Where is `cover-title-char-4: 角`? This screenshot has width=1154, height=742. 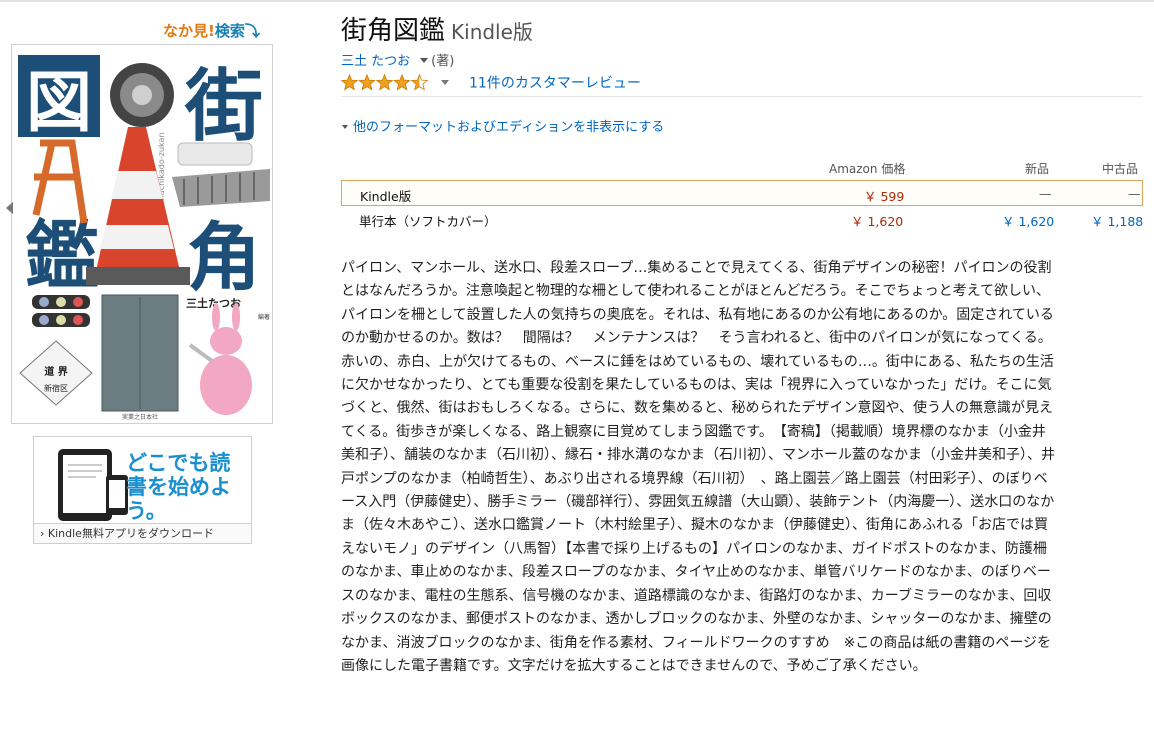 cover-title-char-4: 角 is located at coordinates (224, 258).